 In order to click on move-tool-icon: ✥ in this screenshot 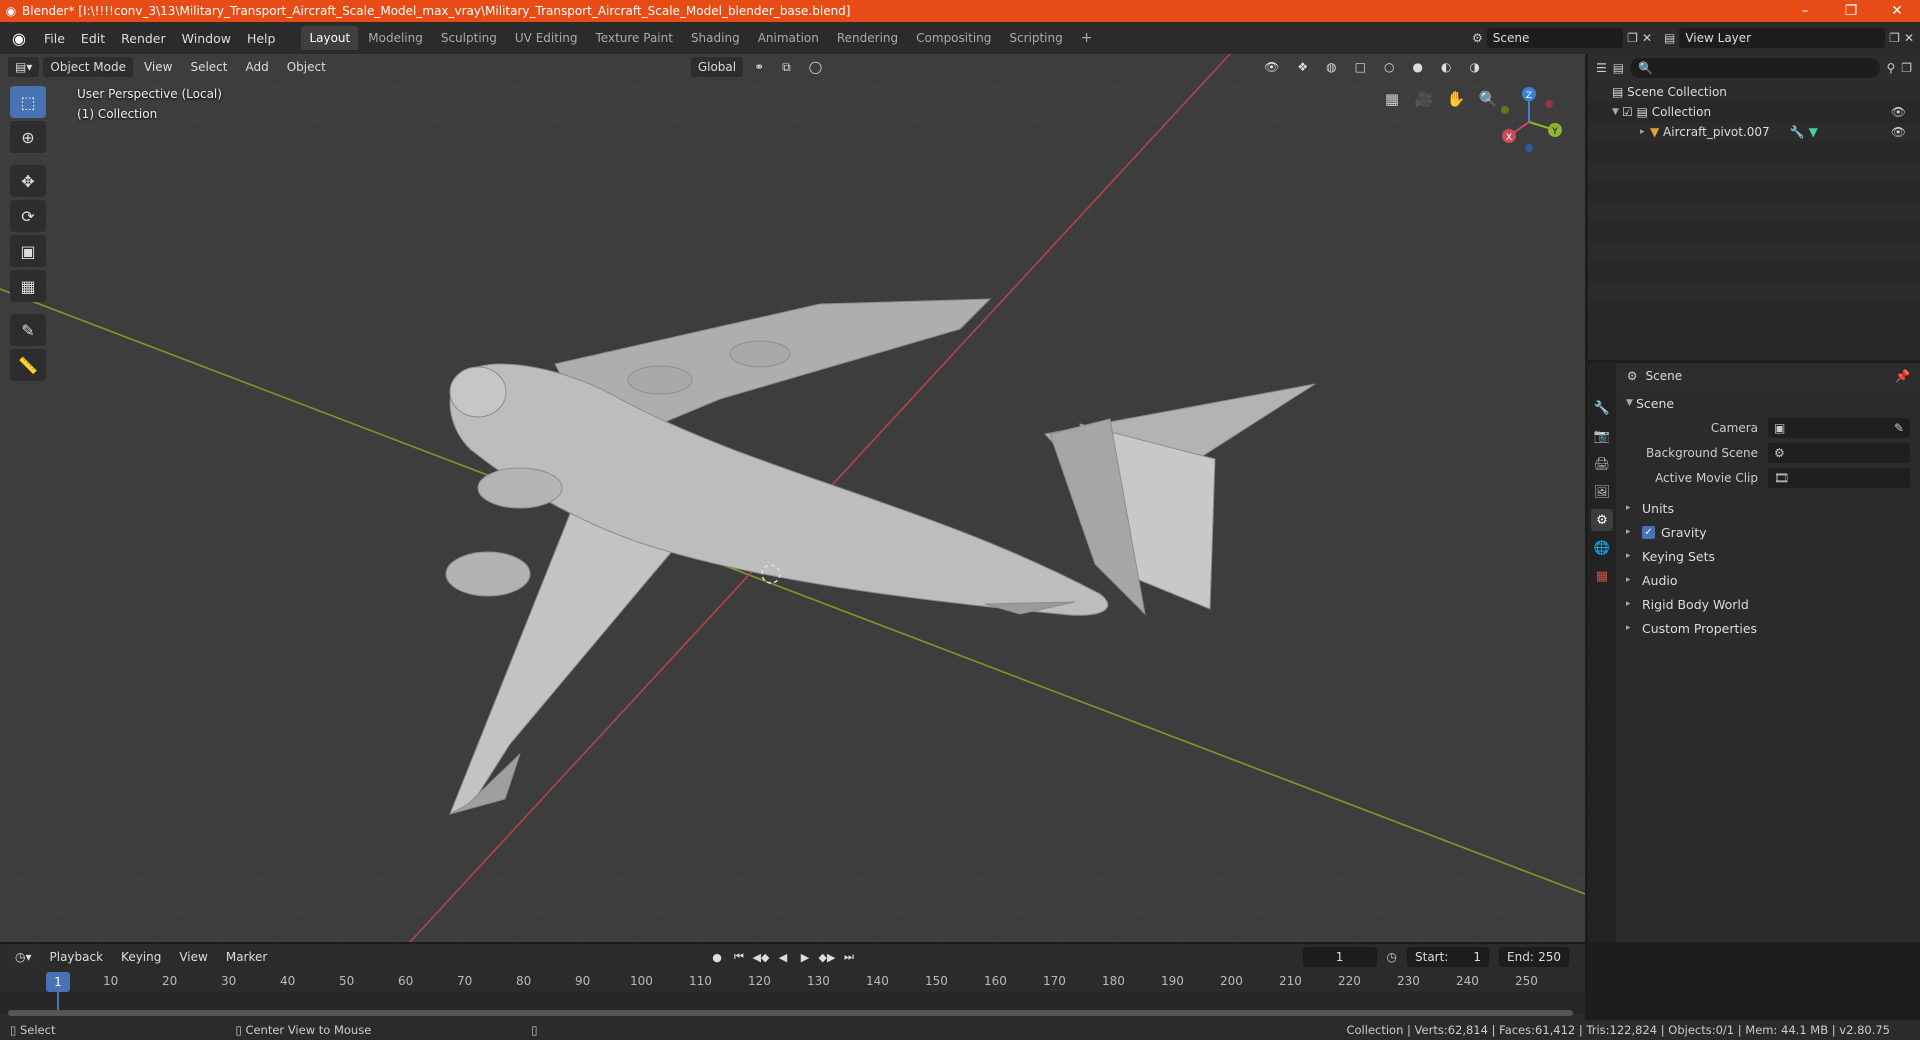, I will do `click(28, 181)`.